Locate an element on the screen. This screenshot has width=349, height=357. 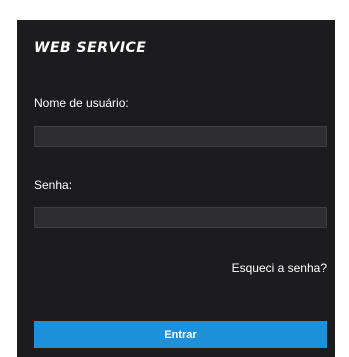
password-label: Senha: is located at coordinates (53, 185).